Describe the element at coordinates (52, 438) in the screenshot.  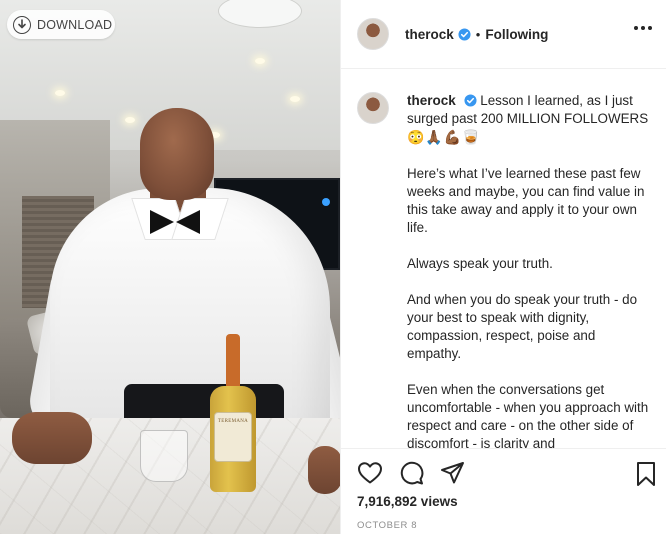
I see `person-left-hand` at that location.